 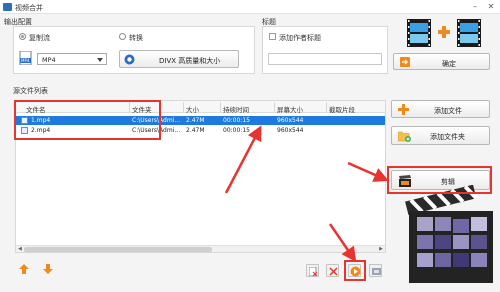 I want to click on convert-label: 转换, so click(x=136, y=38).